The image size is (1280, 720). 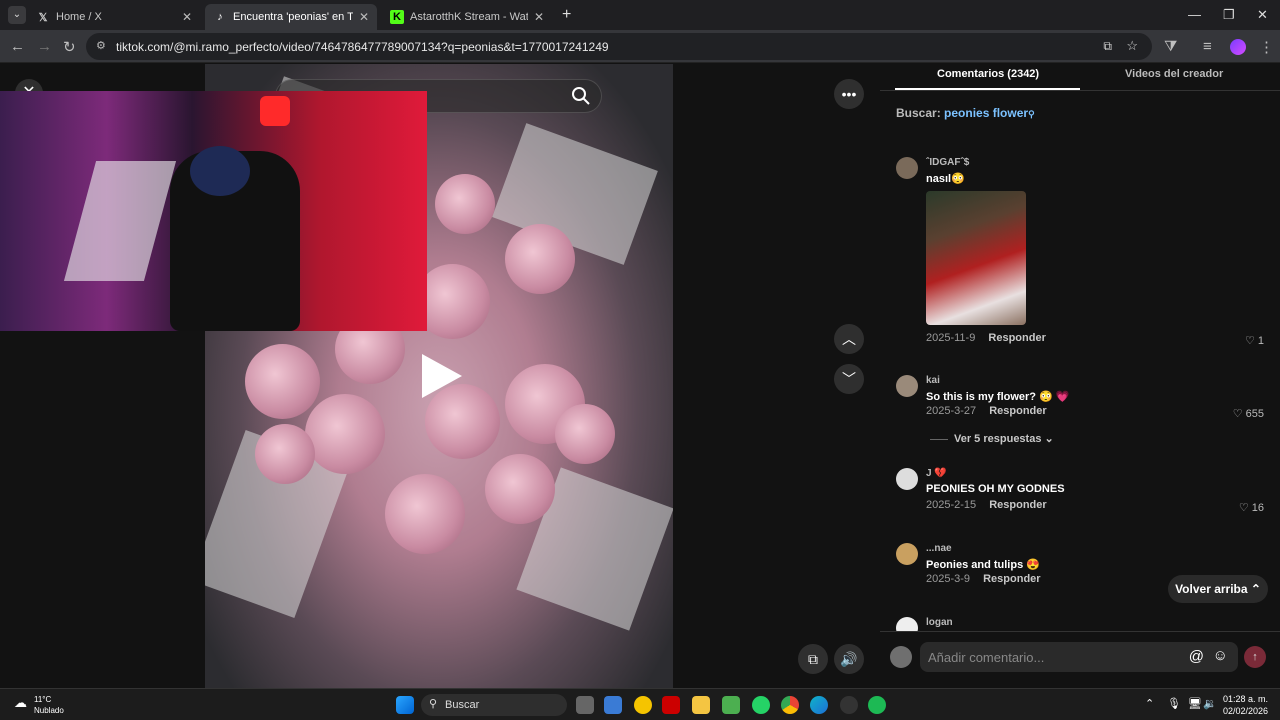 I want to click on x-logo-icon: 𝕏, so click(x=43, y=17).